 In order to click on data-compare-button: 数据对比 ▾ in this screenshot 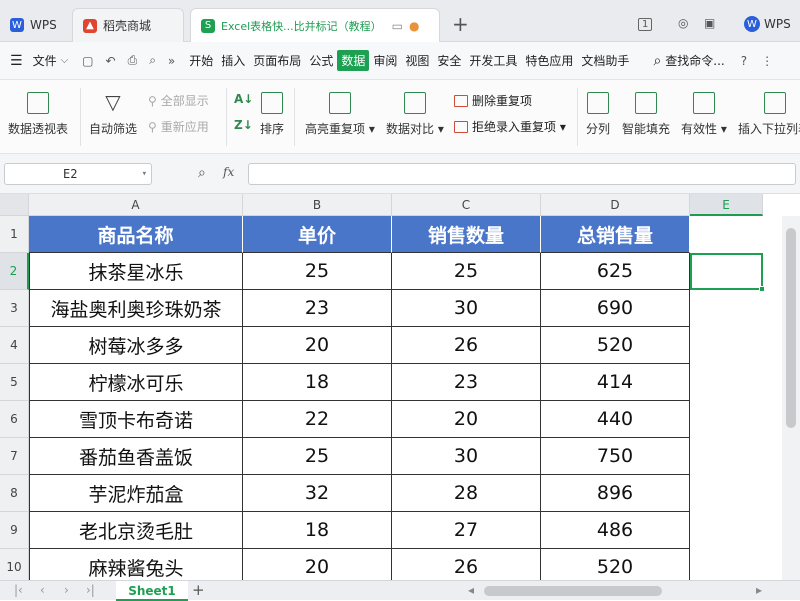, I will do `click(415, 114)`.